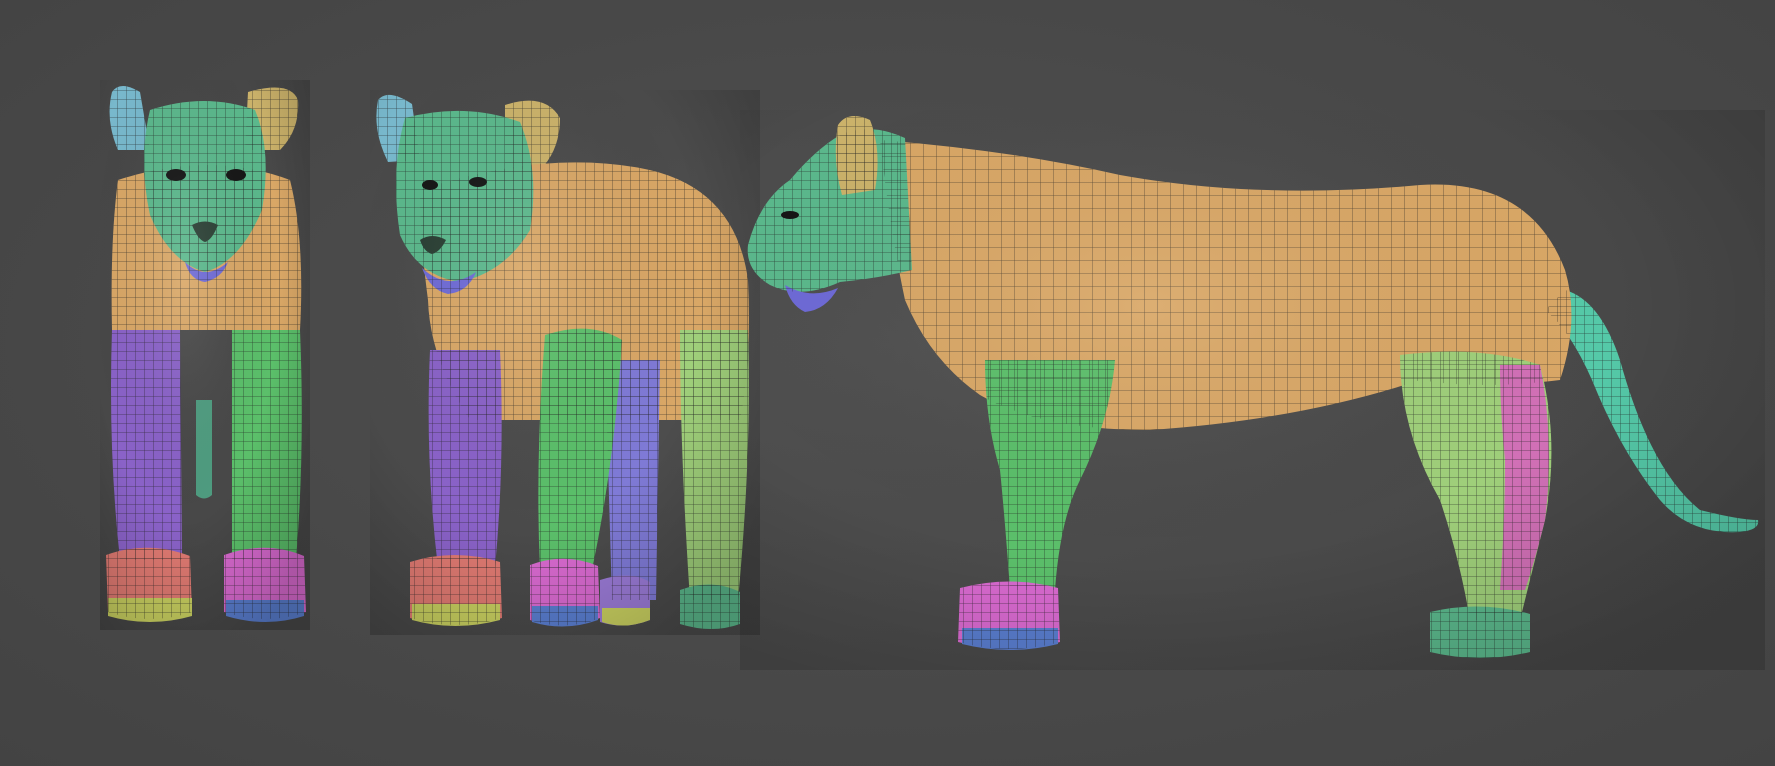  Describe the element at coordinates (205, 355) in the screenshot. I see `front-view-model` at that location.